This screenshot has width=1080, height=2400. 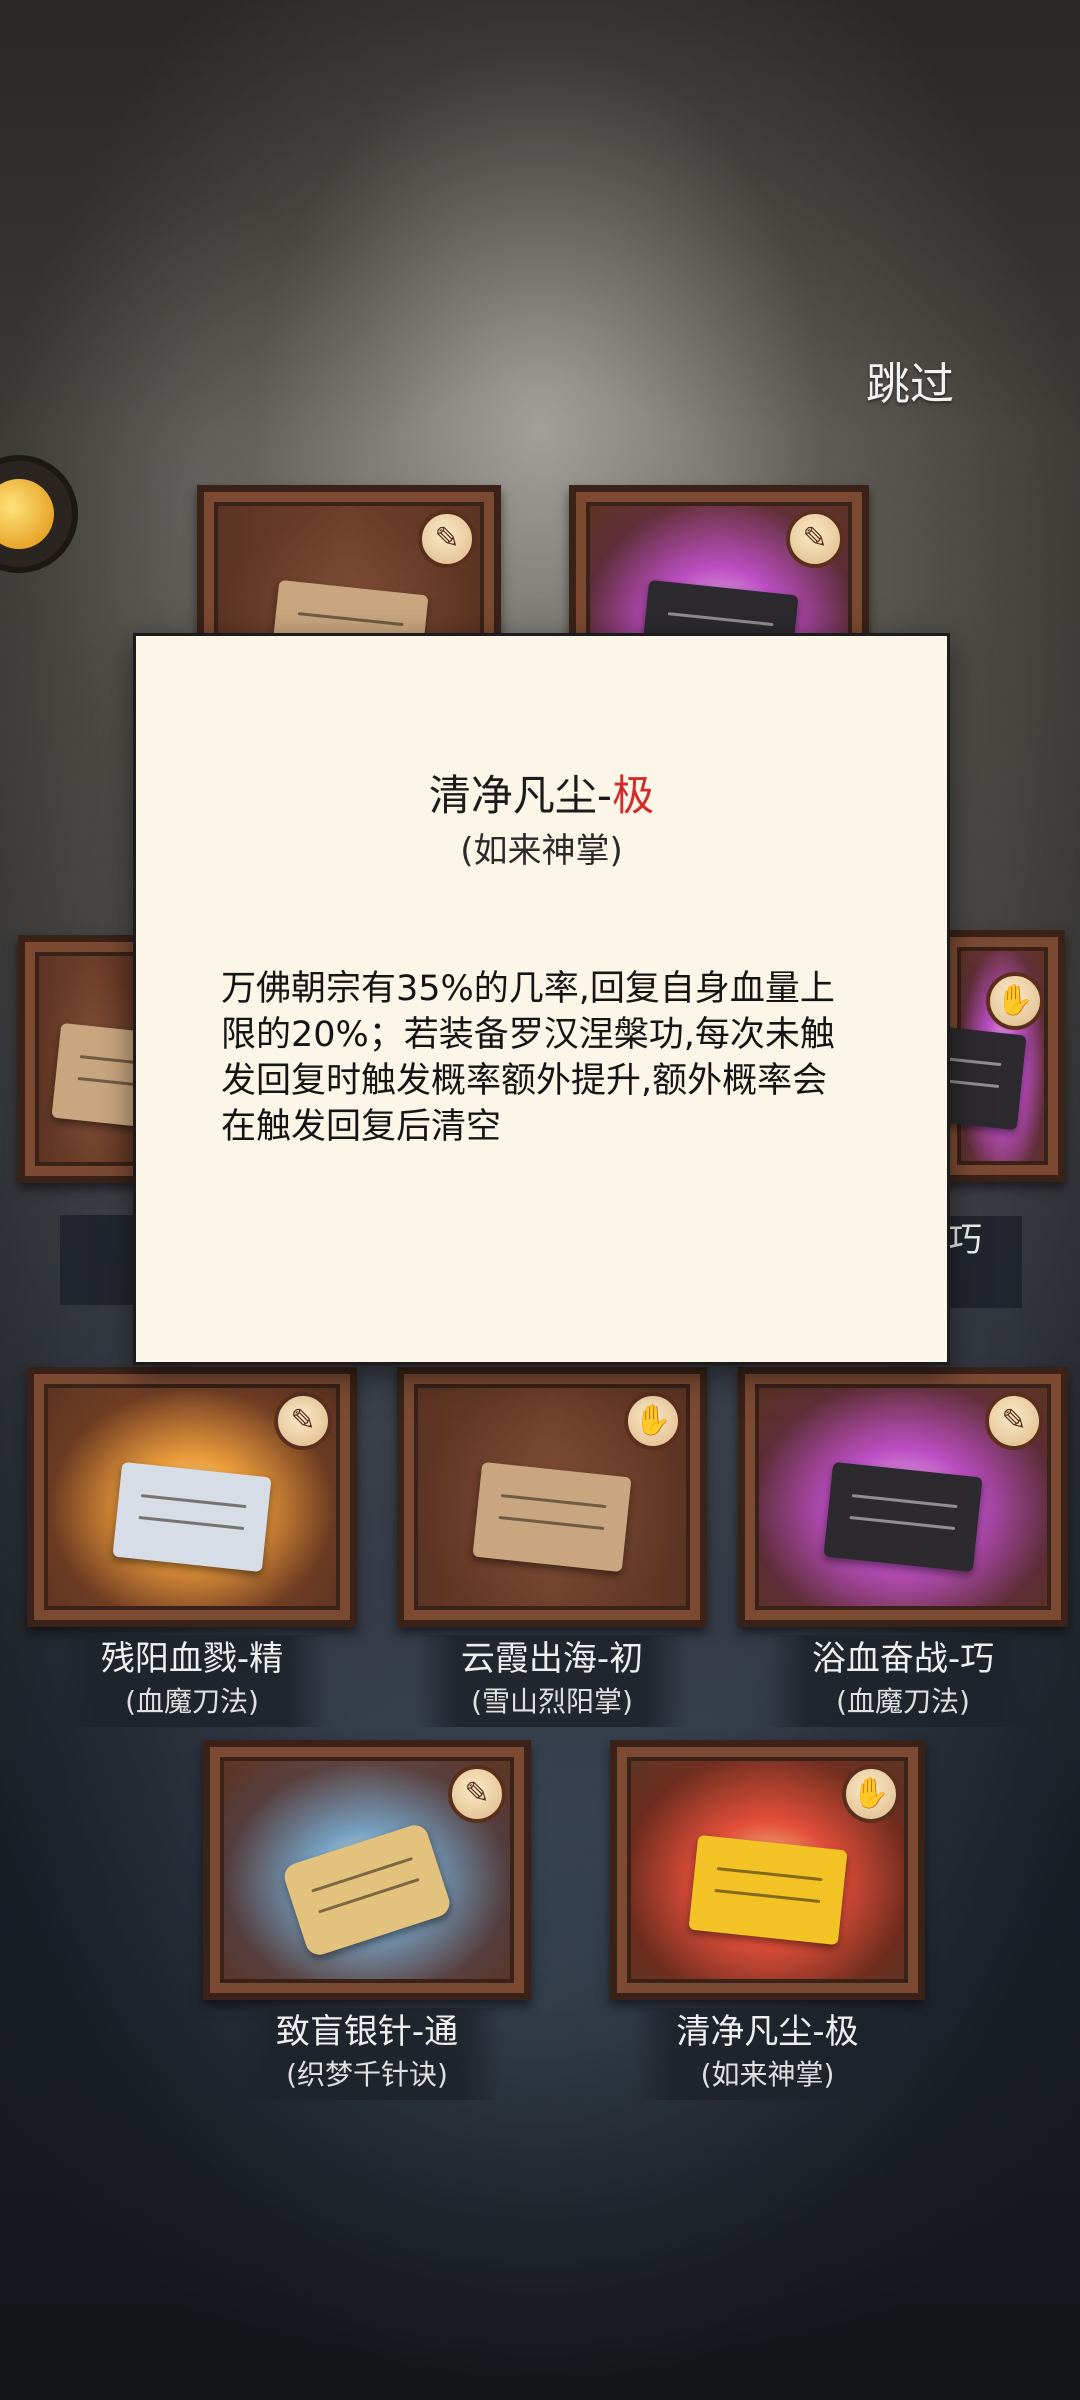 What do you see at coordinates (367, 2032) in the screenshot?
I see `item-name: 致盲银针-通` at bounding box center [367, 2032].